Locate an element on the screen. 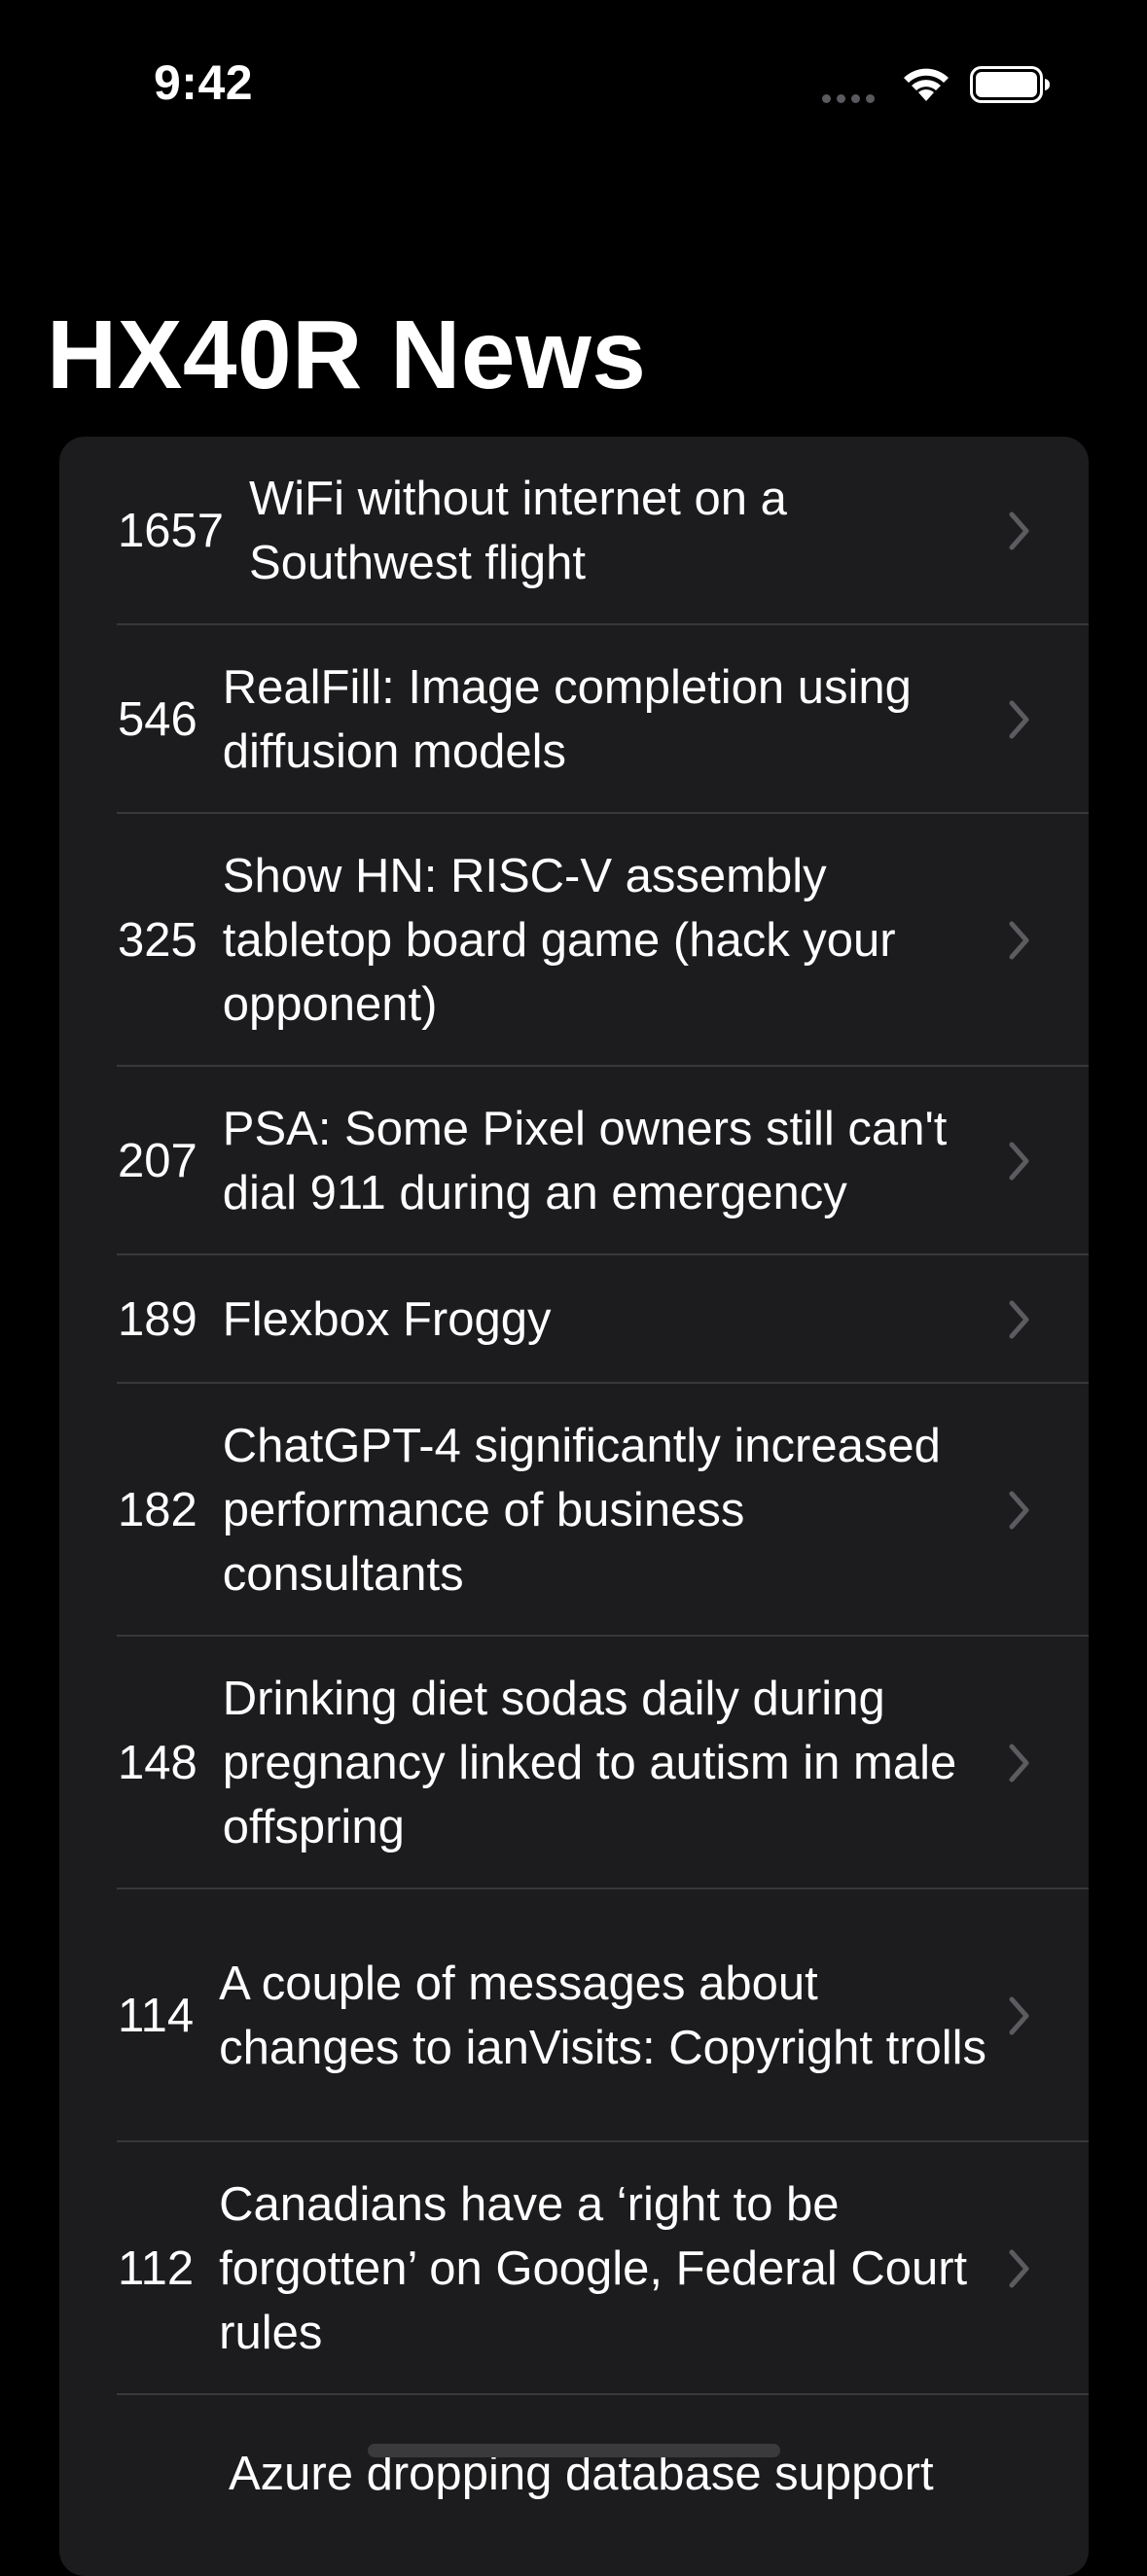 The image size is (1147, 2576). story-row: 189 Flexbox Froggy is located at coordinates (574, 1320).